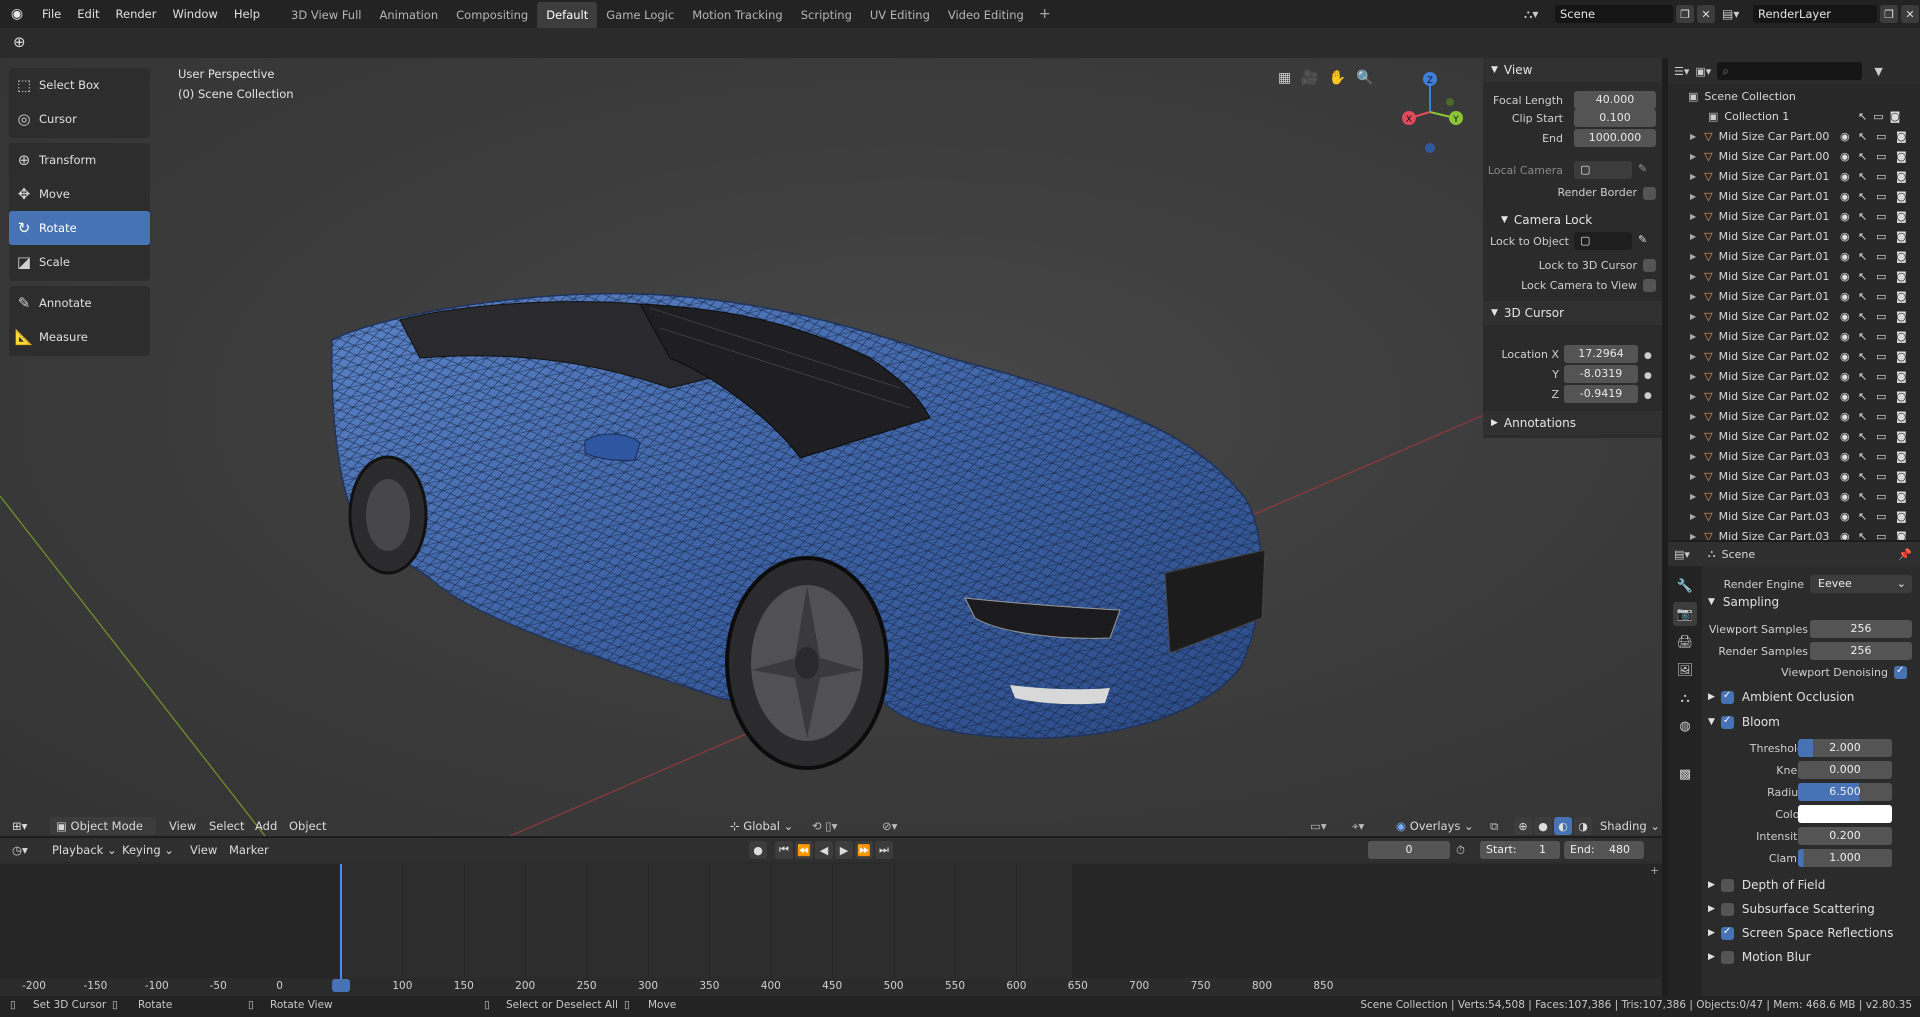 The height and width of the screenshot is (1017, 1920). I want to click on current-frame-field: 0, so click(1409, 850).